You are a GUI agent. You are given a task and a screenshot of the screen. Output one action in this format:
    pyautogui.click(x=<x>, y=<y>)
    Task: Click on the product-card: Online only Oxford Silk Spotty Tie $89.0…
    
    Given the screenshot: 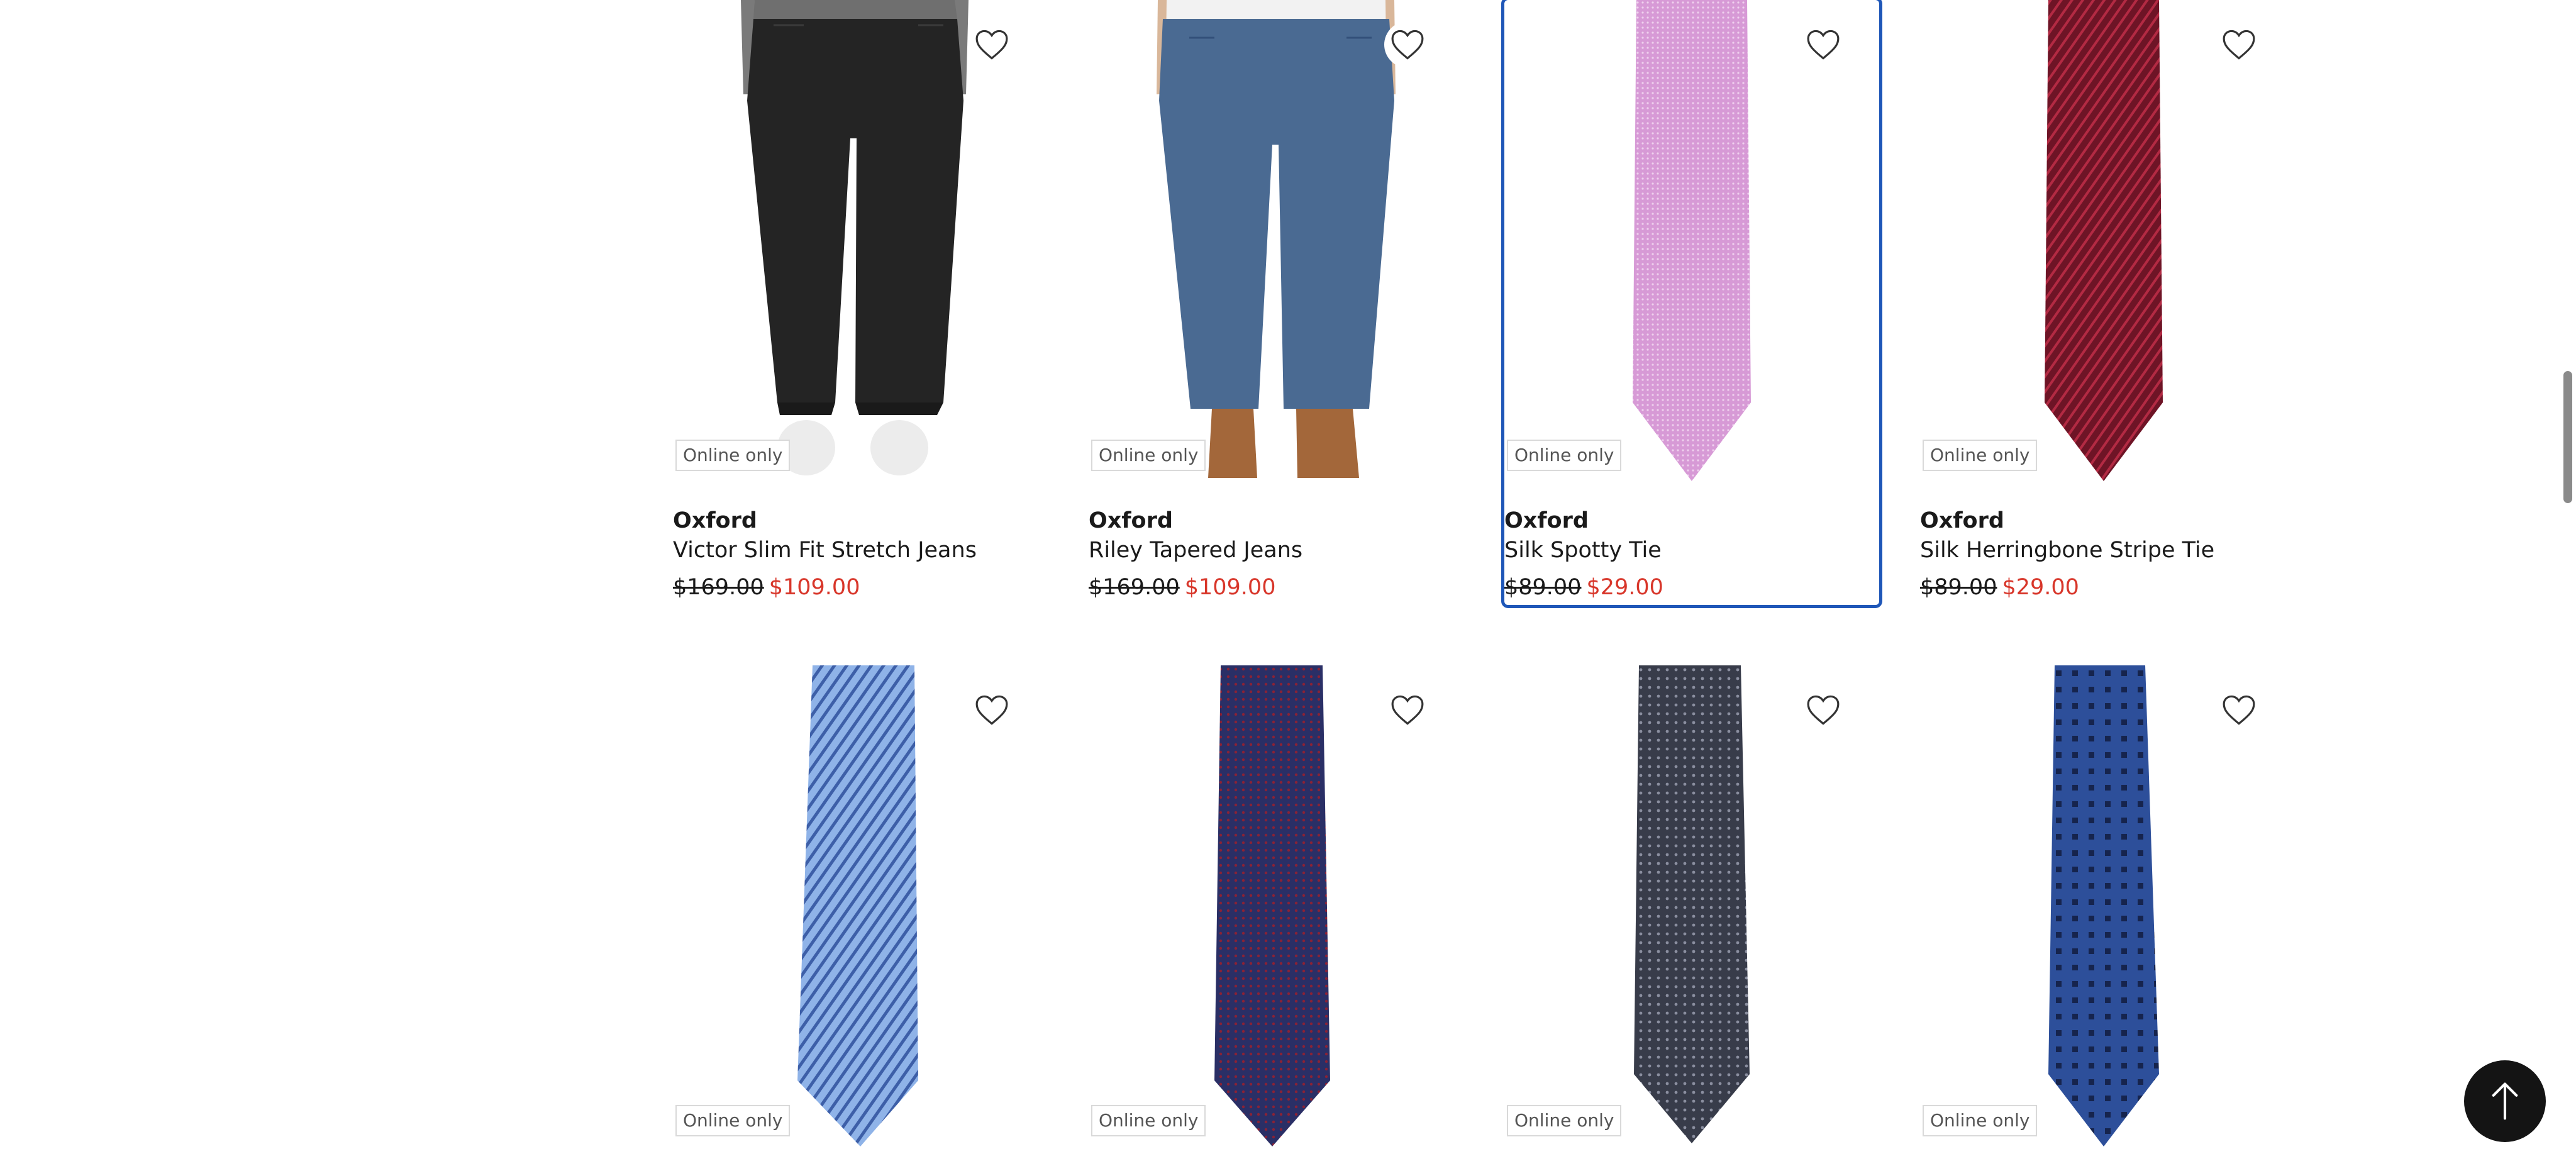 What is the action you would take?
    pyautogui.click(x=1691, y=304)
    